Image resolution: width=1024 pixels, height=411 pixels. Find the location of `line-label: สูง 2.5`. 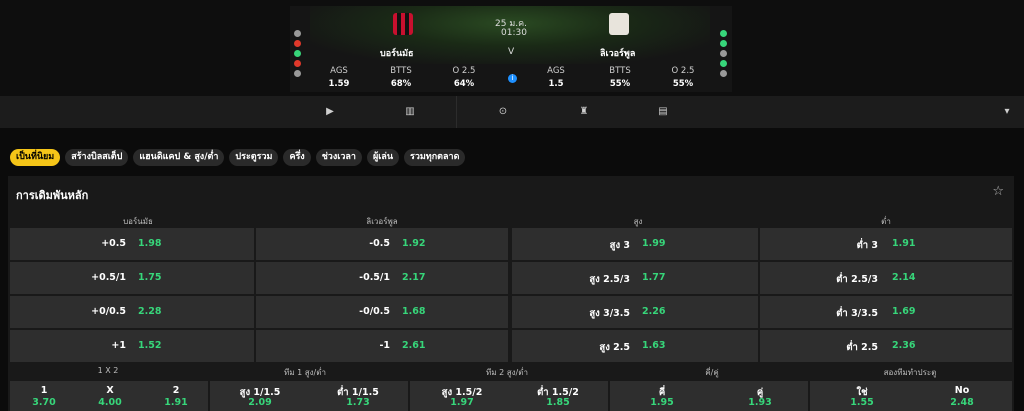

line-label: สูง 2.5 is located at coordinates (614, 347).